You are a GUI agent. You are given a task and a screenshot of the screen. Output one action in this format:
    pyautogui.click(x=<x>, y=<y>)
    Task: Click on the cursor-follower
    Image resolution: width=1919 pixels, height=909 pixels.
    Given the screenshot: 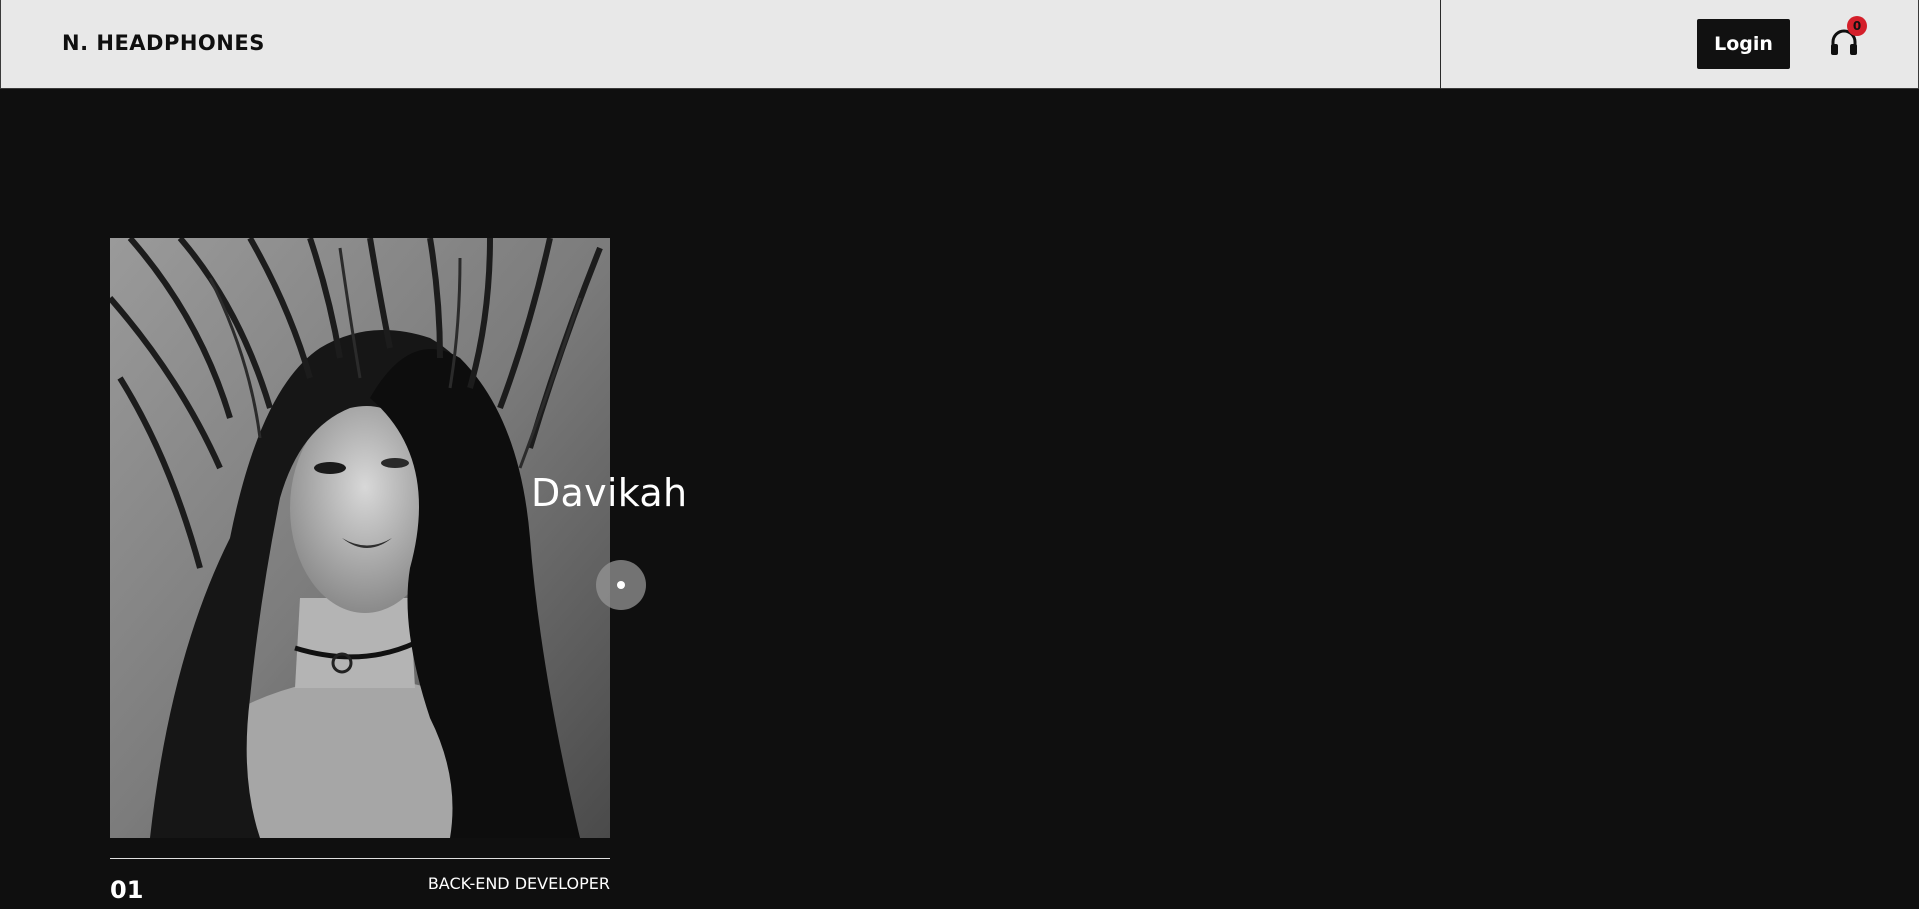 What is the action you would take?
    pyautogui.click(x=621, y=585)
    